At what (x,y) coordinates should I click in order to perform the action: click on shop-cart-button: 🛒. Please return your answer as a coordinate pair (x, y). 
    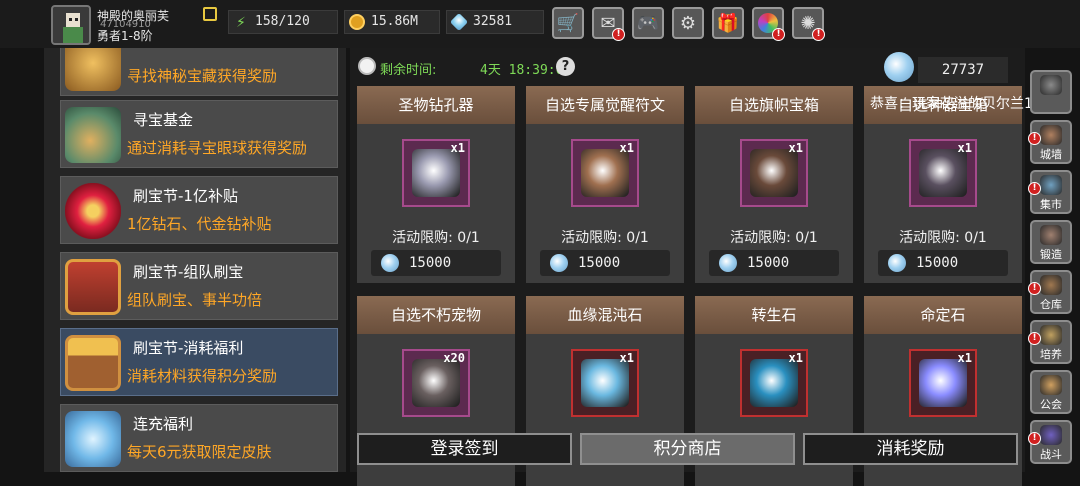
    Looking at the image, I should click on (568, 23).